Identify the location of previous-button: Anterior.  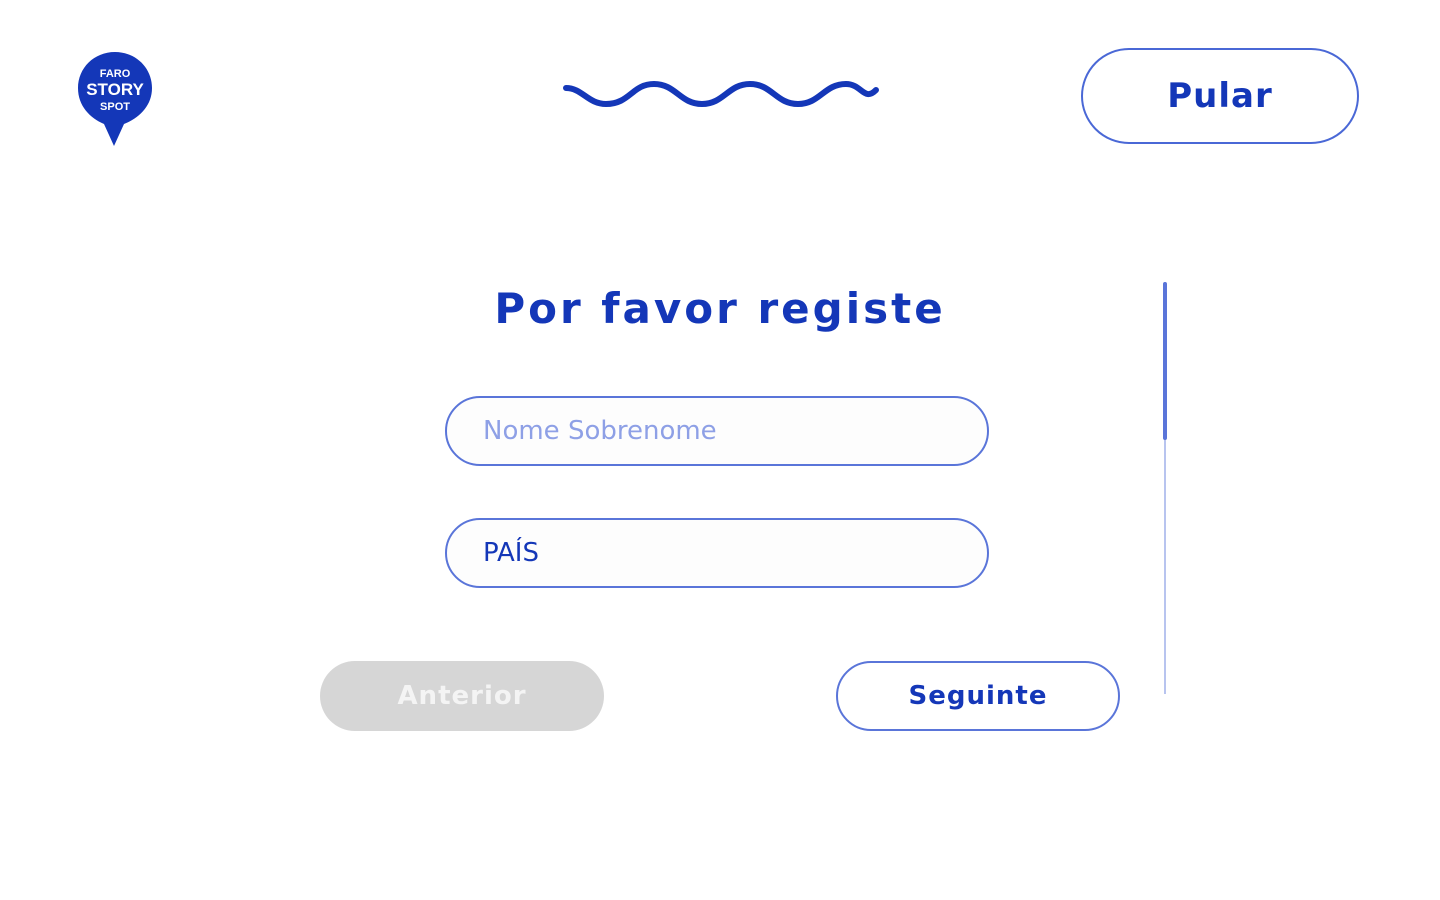
(462, 696).